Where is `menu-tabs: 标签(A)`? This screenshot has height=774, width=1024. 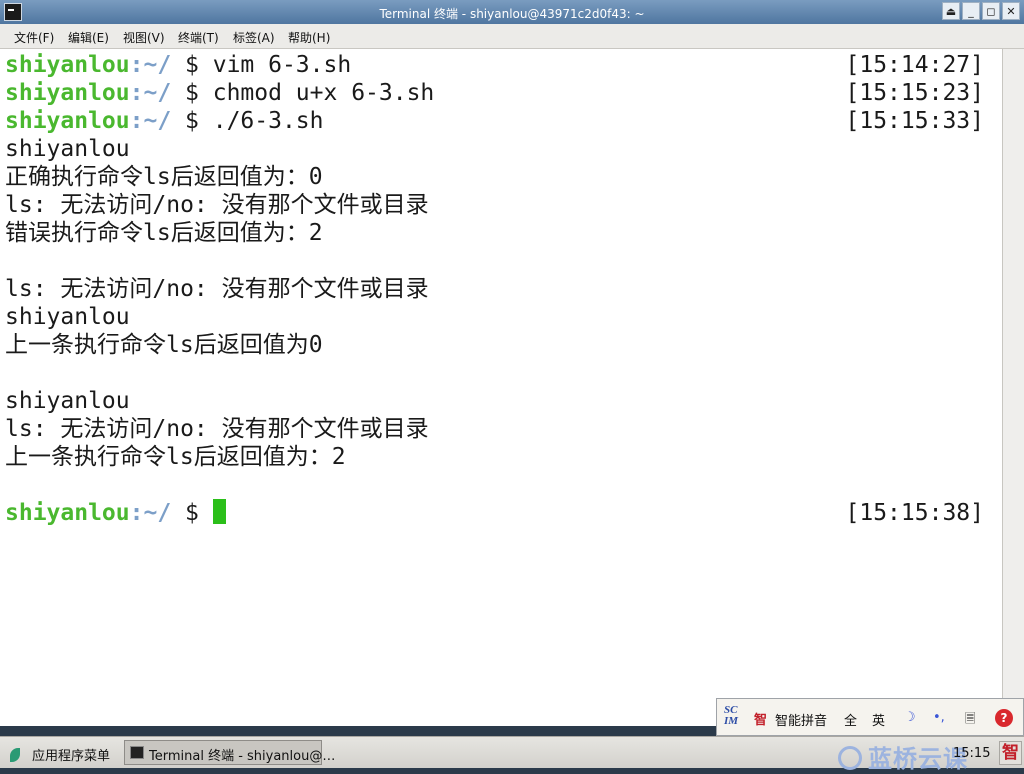
menu-tabs: 标签(A) is located at coordinates (254, 37).